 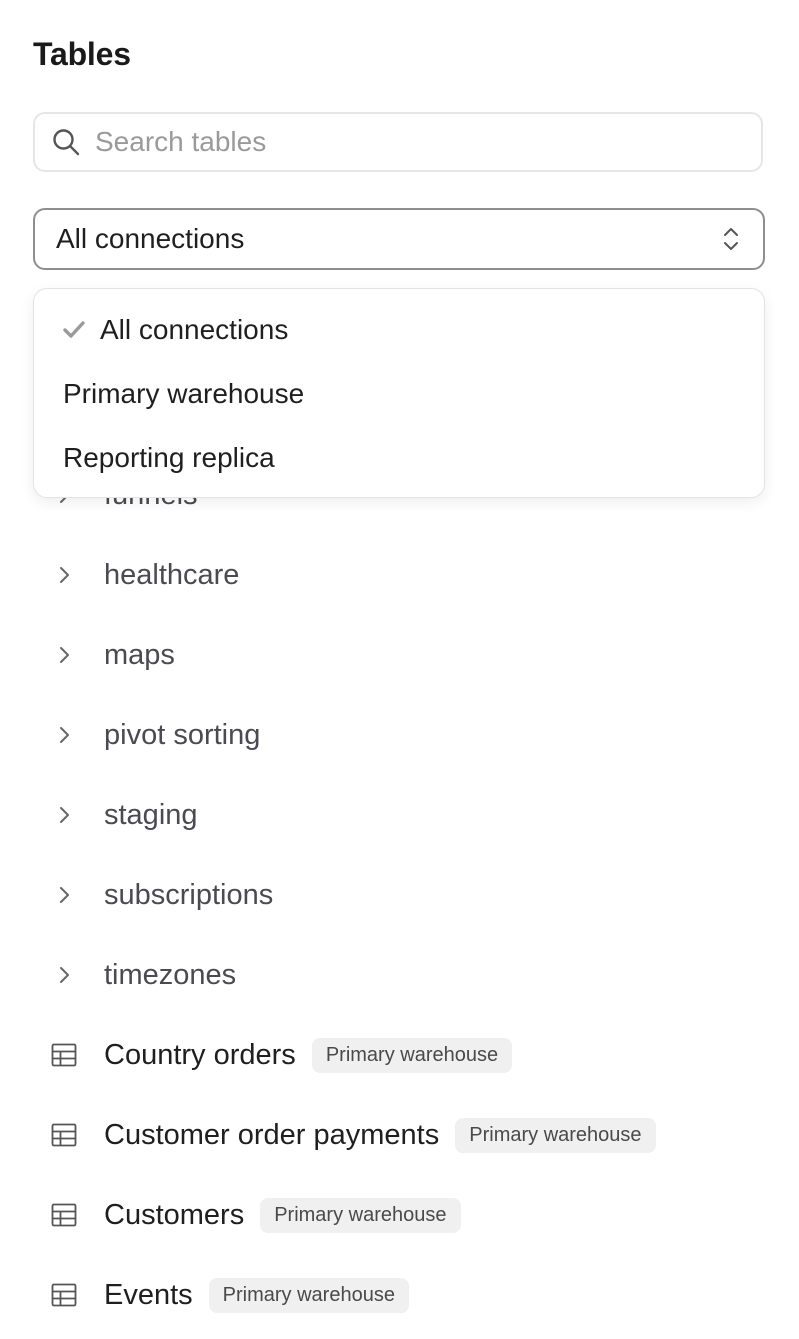 I want to click on folder-name: subscriptions, so click(x=189, y=894).